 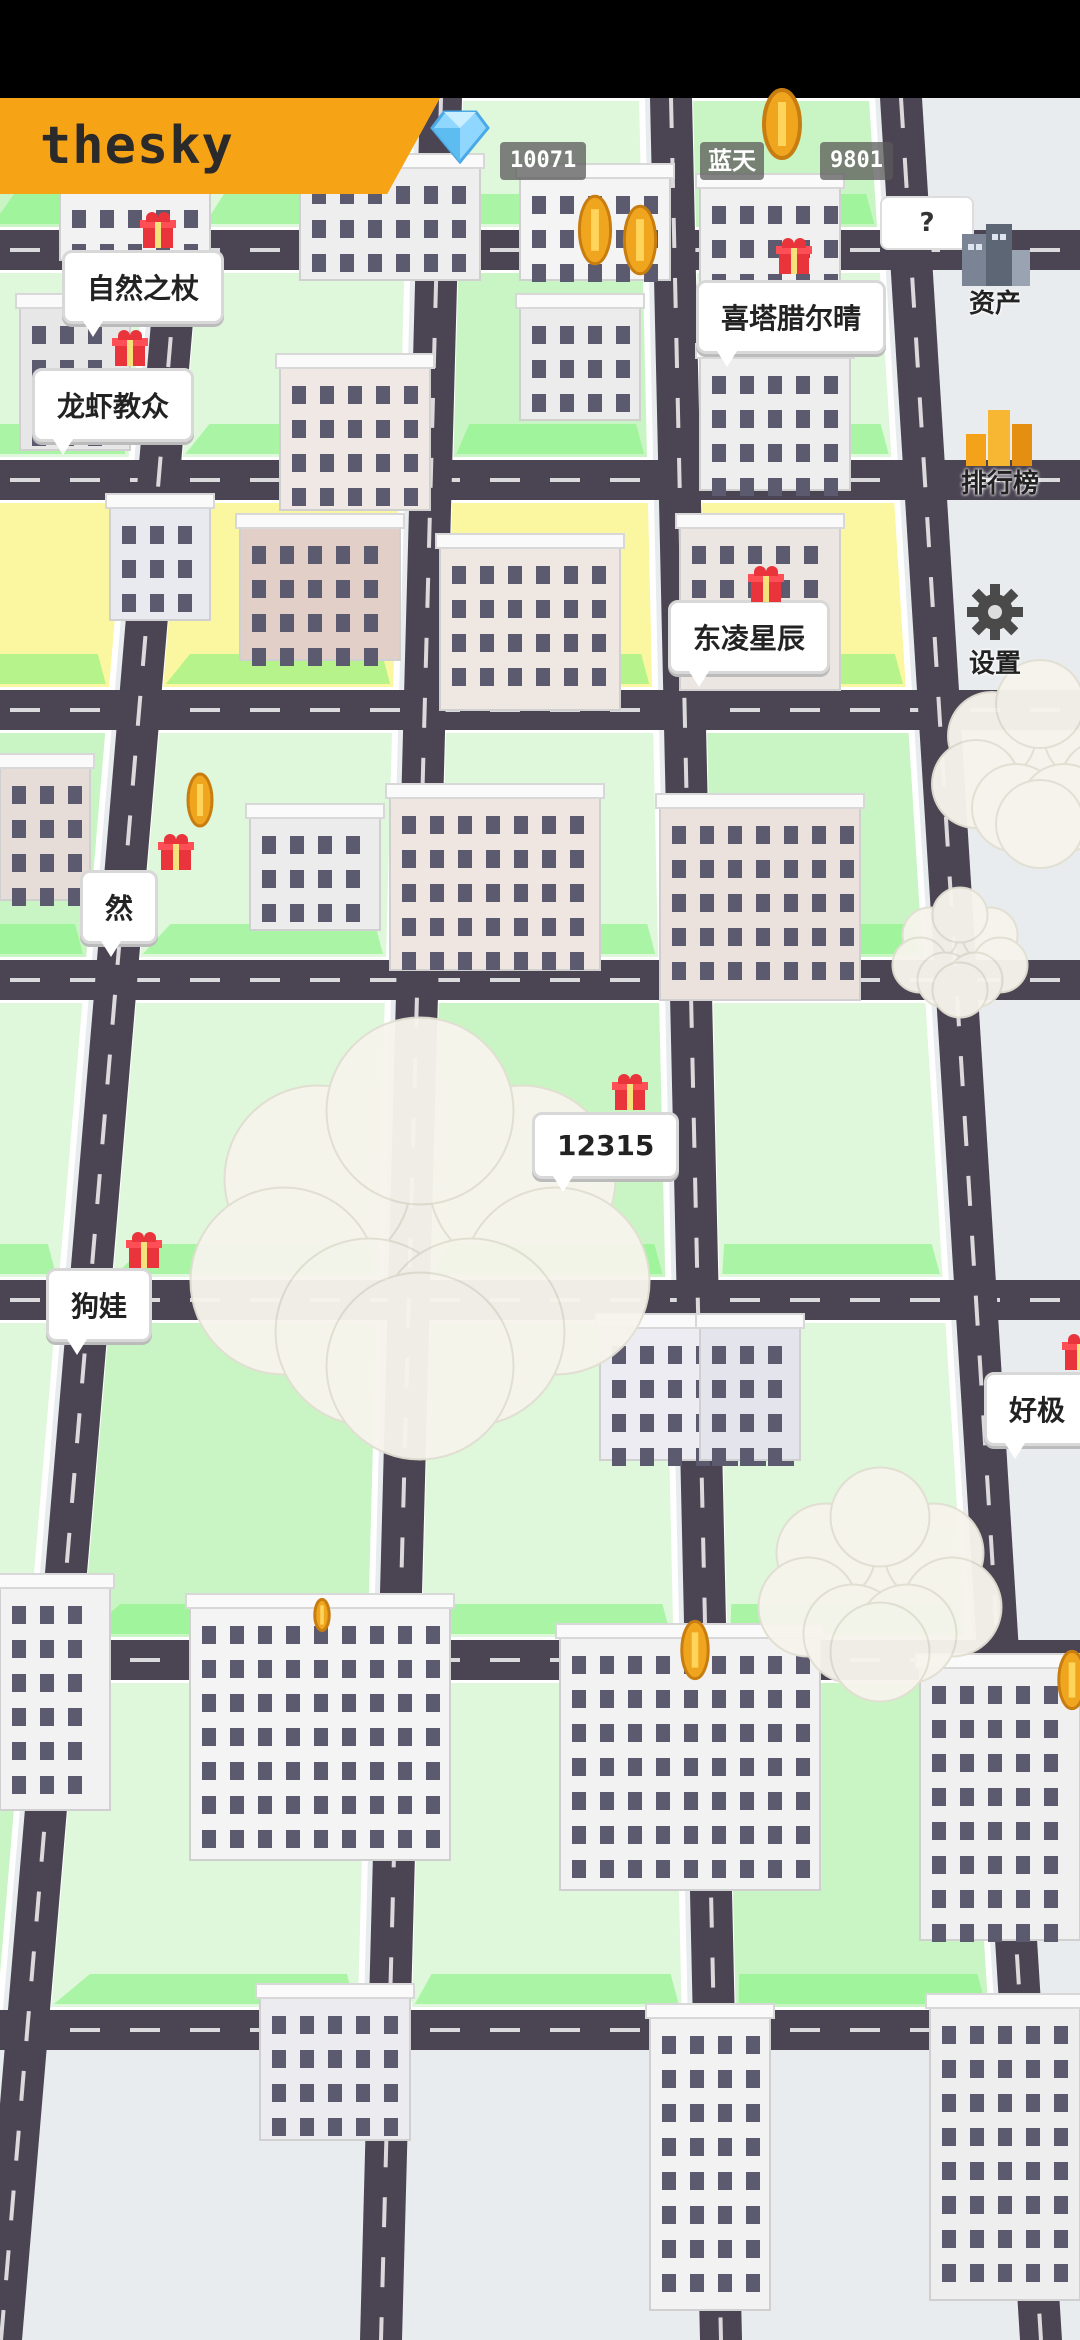 I want to click on player-name-bubble: 好极, so click(x=1032, y=1415).